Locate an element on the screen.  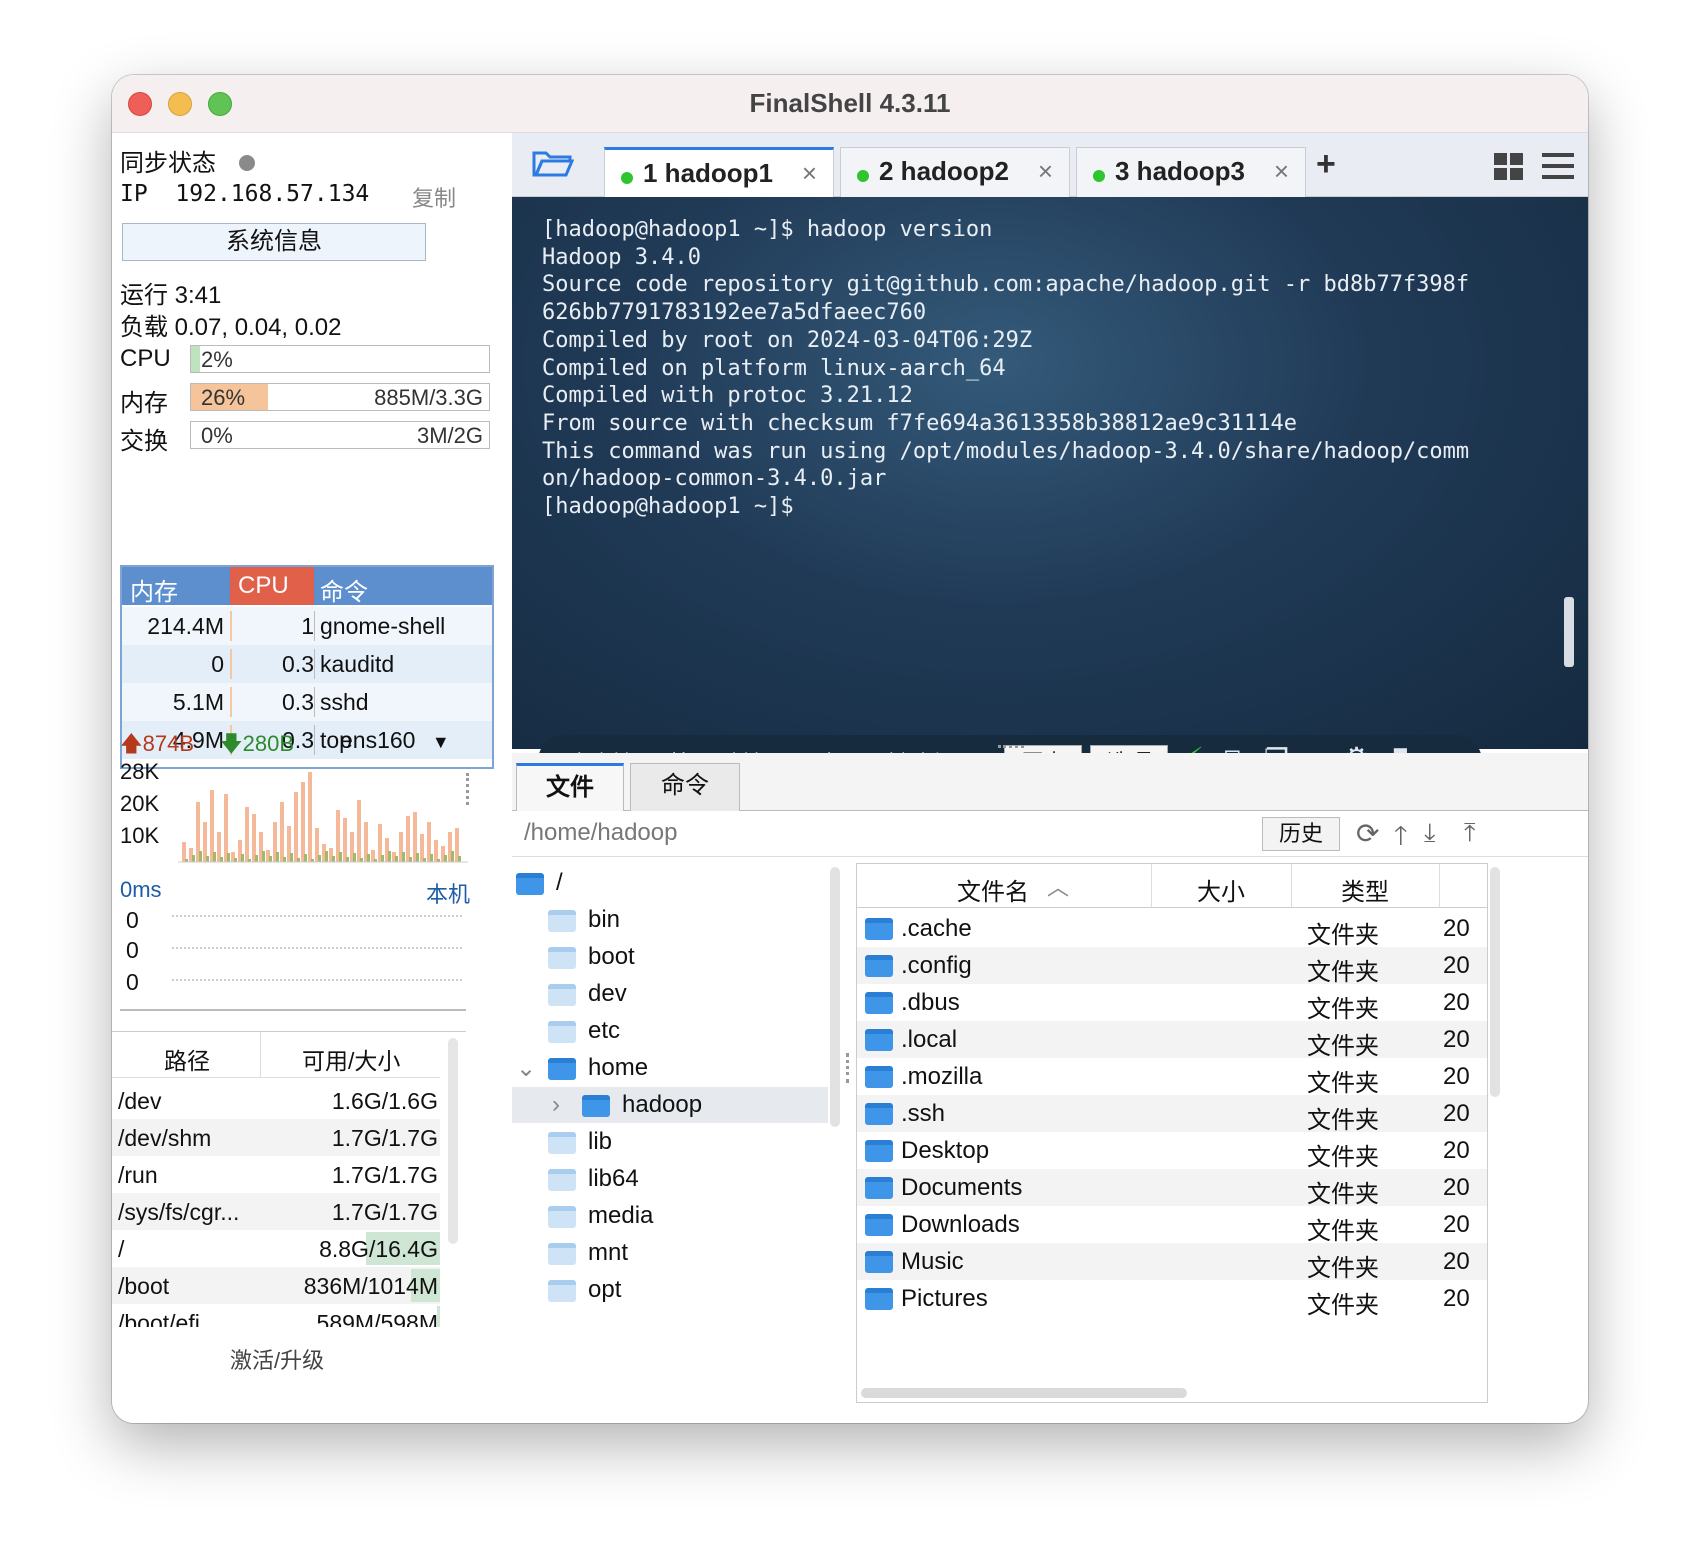
file-row: .ssh 文件夹 20 is located at coordinates (1172, 1114).